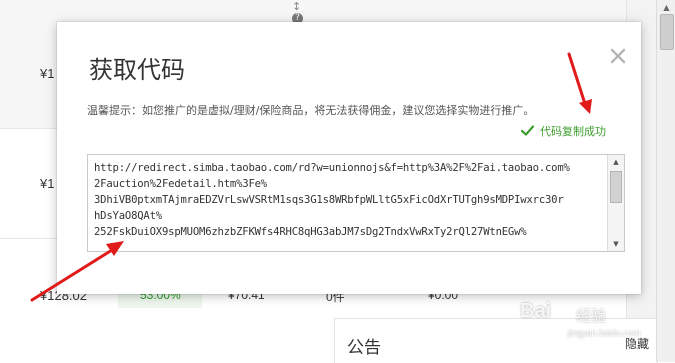 The width and height of the screenshot is (675, 363). What do you see at coordinates (616, 187) in the screenshot?
I see `code-scroll-thumb` at bounding box center [616, 187].